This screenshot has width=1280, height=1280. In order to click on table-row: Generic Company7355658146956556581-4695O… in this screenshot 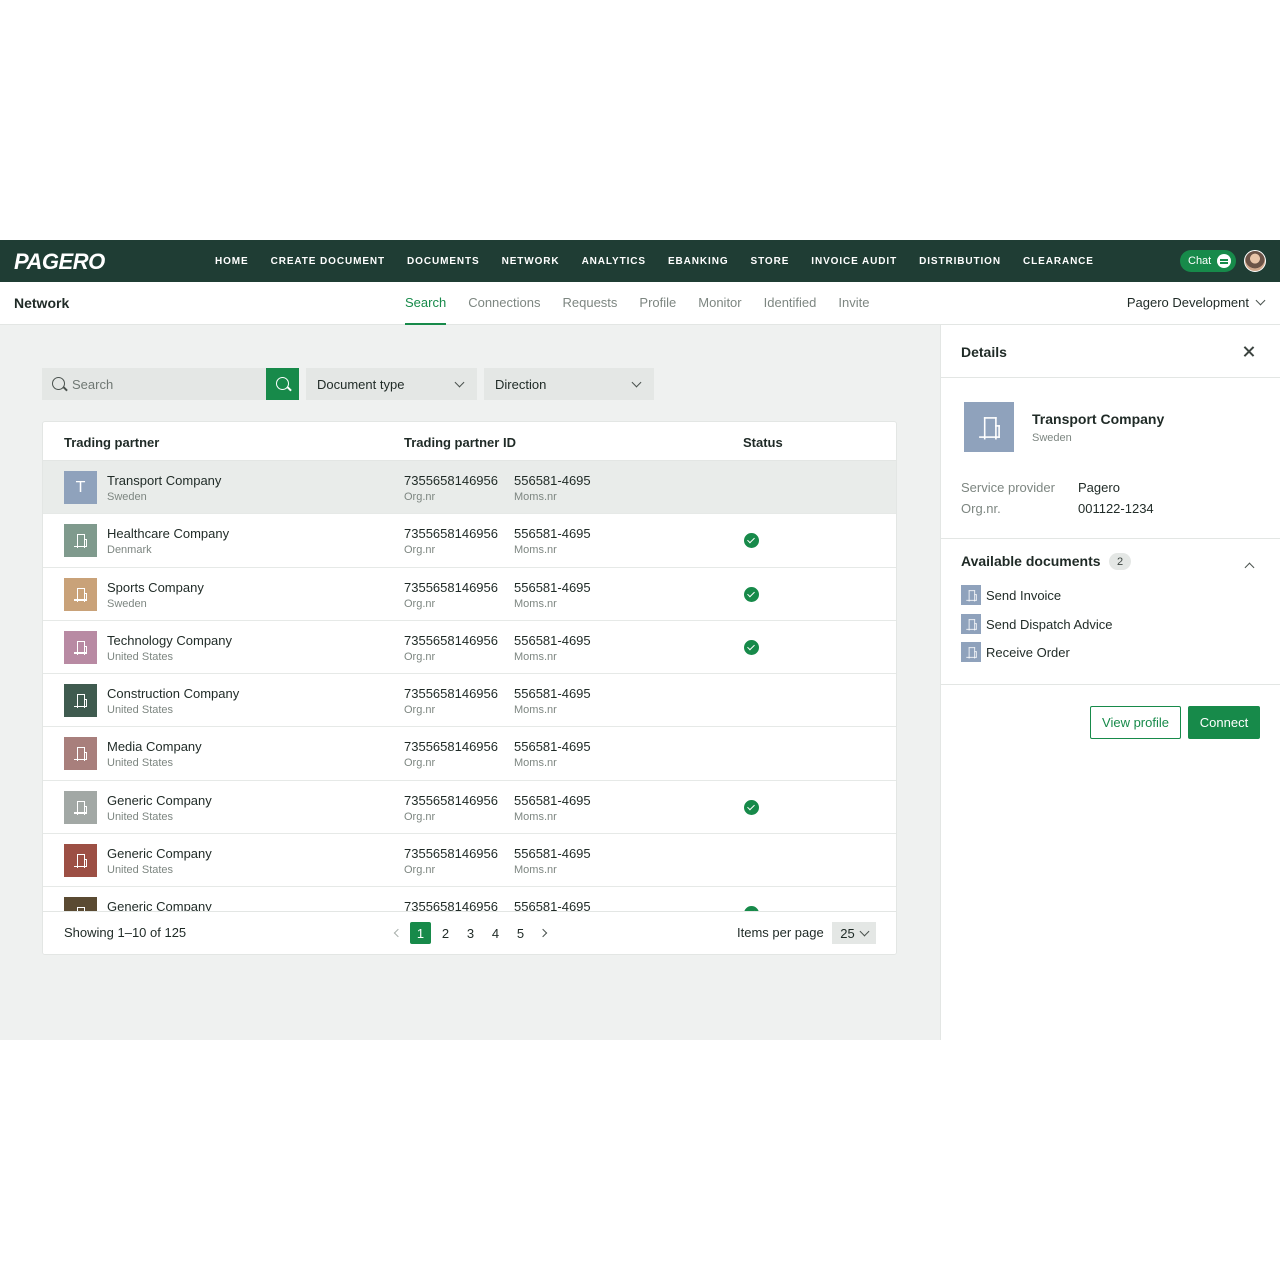, I will do `click(469, 900)`.